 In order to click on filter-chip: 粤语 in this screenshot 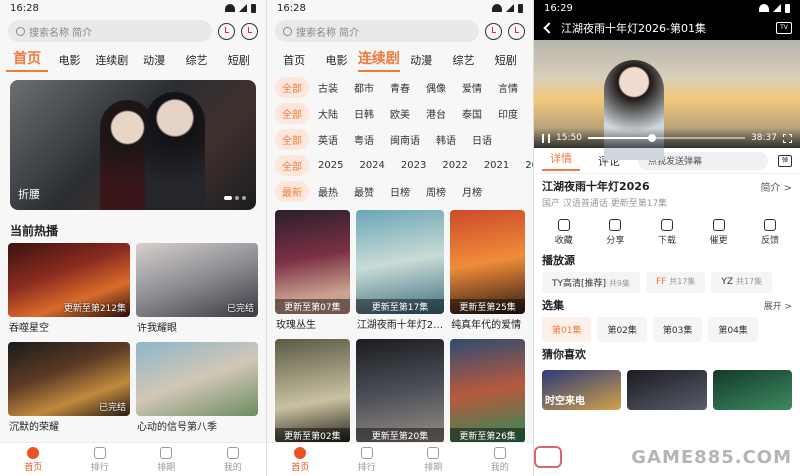, I will do `click(364, 139)`.